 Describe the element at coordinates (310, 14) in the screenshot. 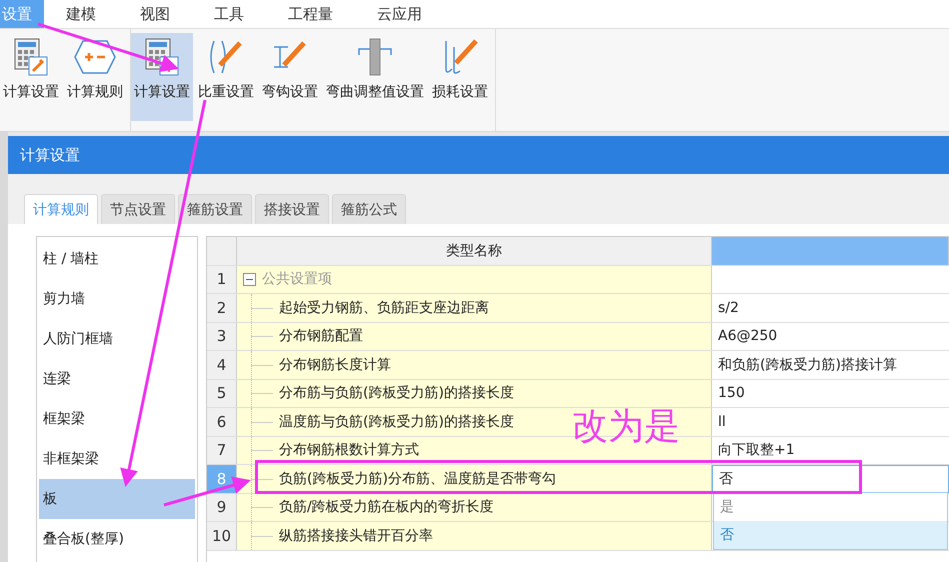

I see `menu-item: 工程量` at that location.